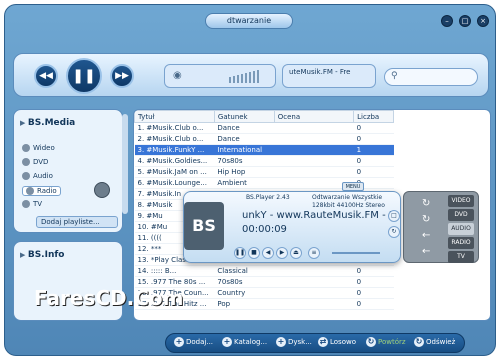  What do you see at coordinates (356, 253) in the screenshot?
I see `volume-slider` at bounding box center [356, 253].